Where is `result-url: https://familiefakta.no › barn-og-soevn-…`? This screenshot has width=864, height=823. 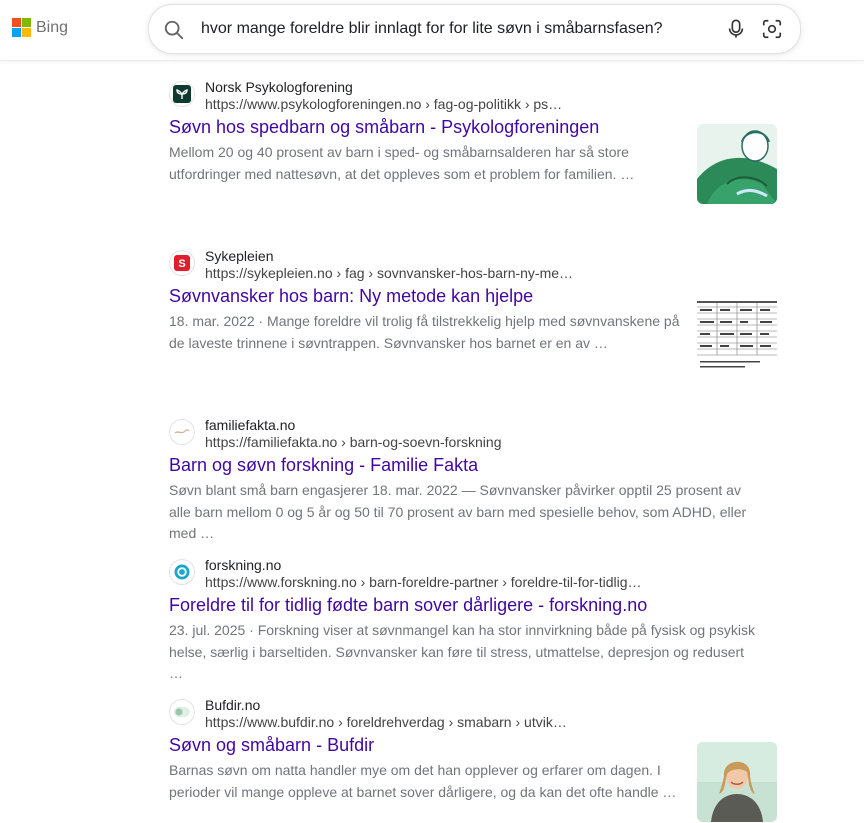 result-url: https://familiefakta.no › barn-og-soevn-… is located at coordinates (353, 442).